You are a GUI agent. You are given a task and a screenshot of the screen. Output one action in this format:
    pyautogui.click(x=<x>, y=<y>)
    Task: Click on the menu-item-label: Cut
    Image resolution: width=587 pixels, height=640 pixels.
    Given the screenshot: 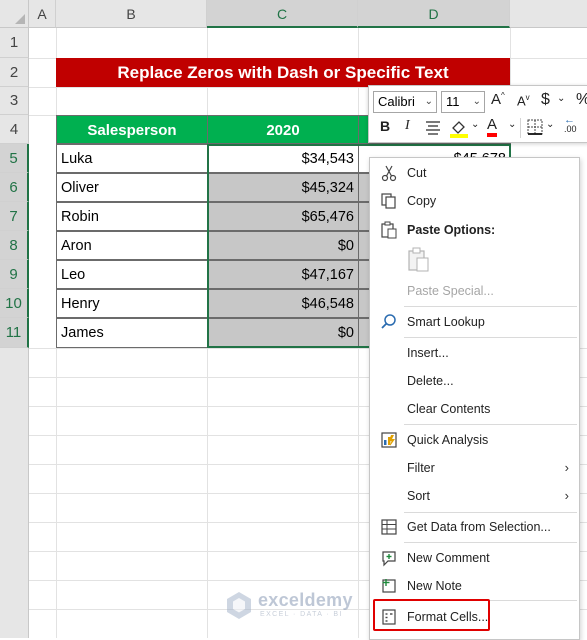 What is the action you would take?
    pyautogui.click(x=417, y=173)
    